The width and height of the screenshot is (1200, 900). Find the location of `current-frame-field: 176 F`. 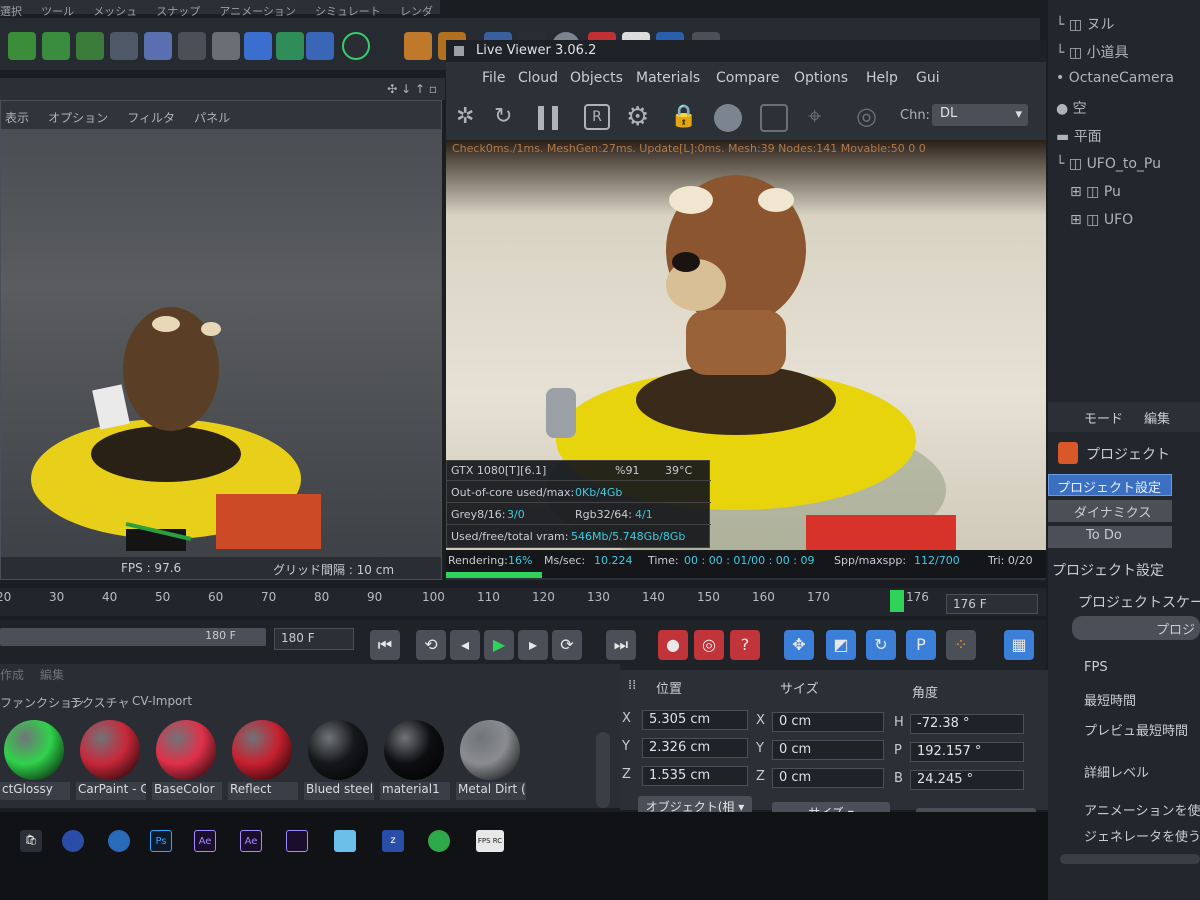

current-frame-field: 176 F is located at coordinates (992, 604).